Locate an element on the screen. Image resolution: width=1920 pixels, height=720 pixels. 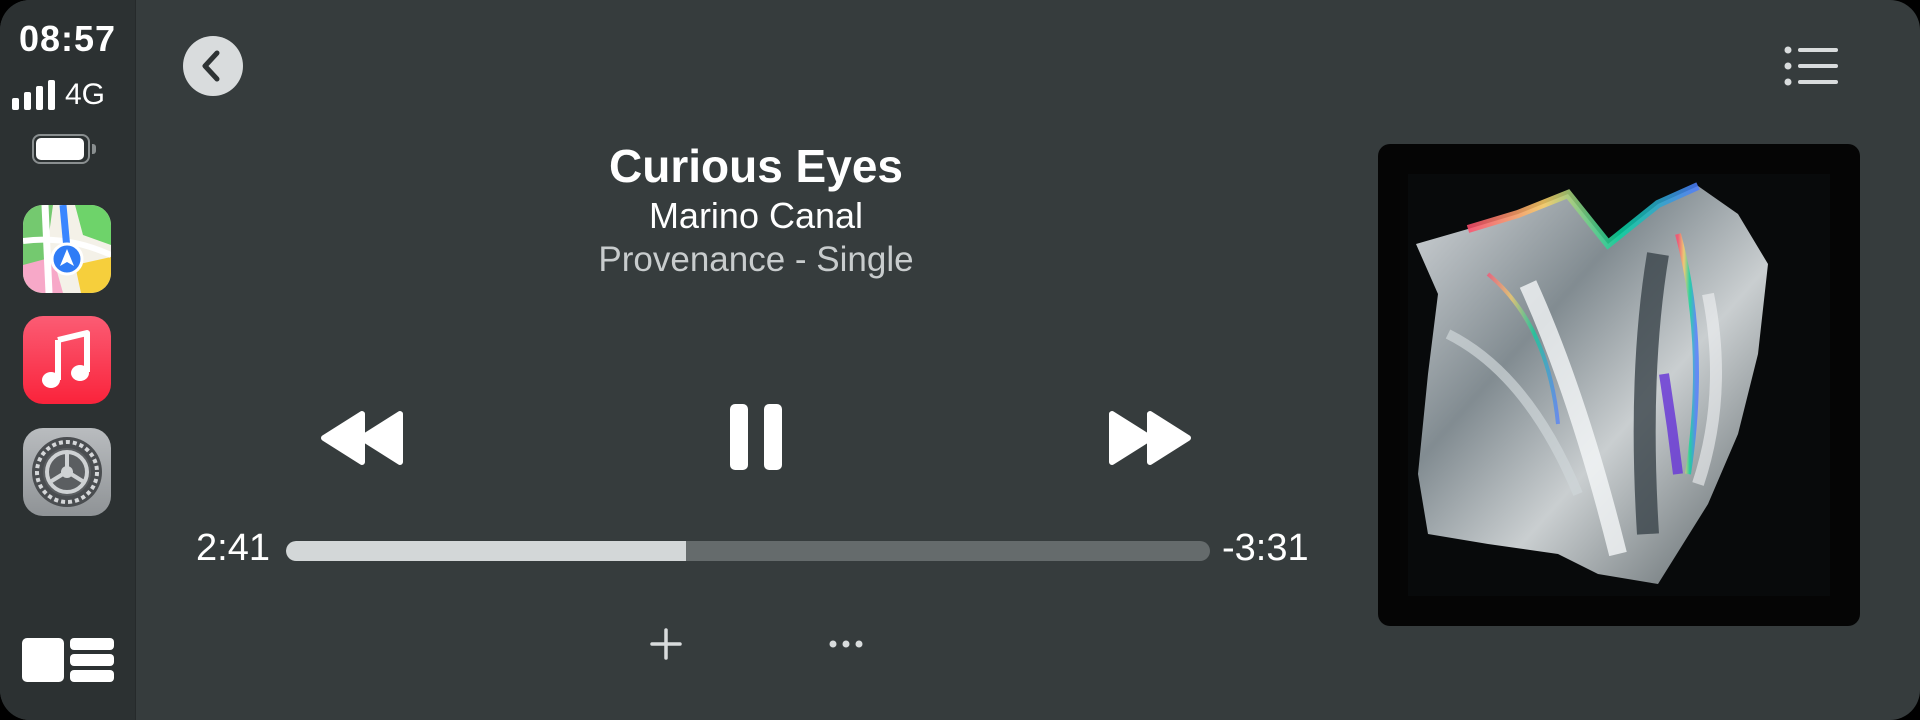
music-app-icon is located at coordinates (67, 360).